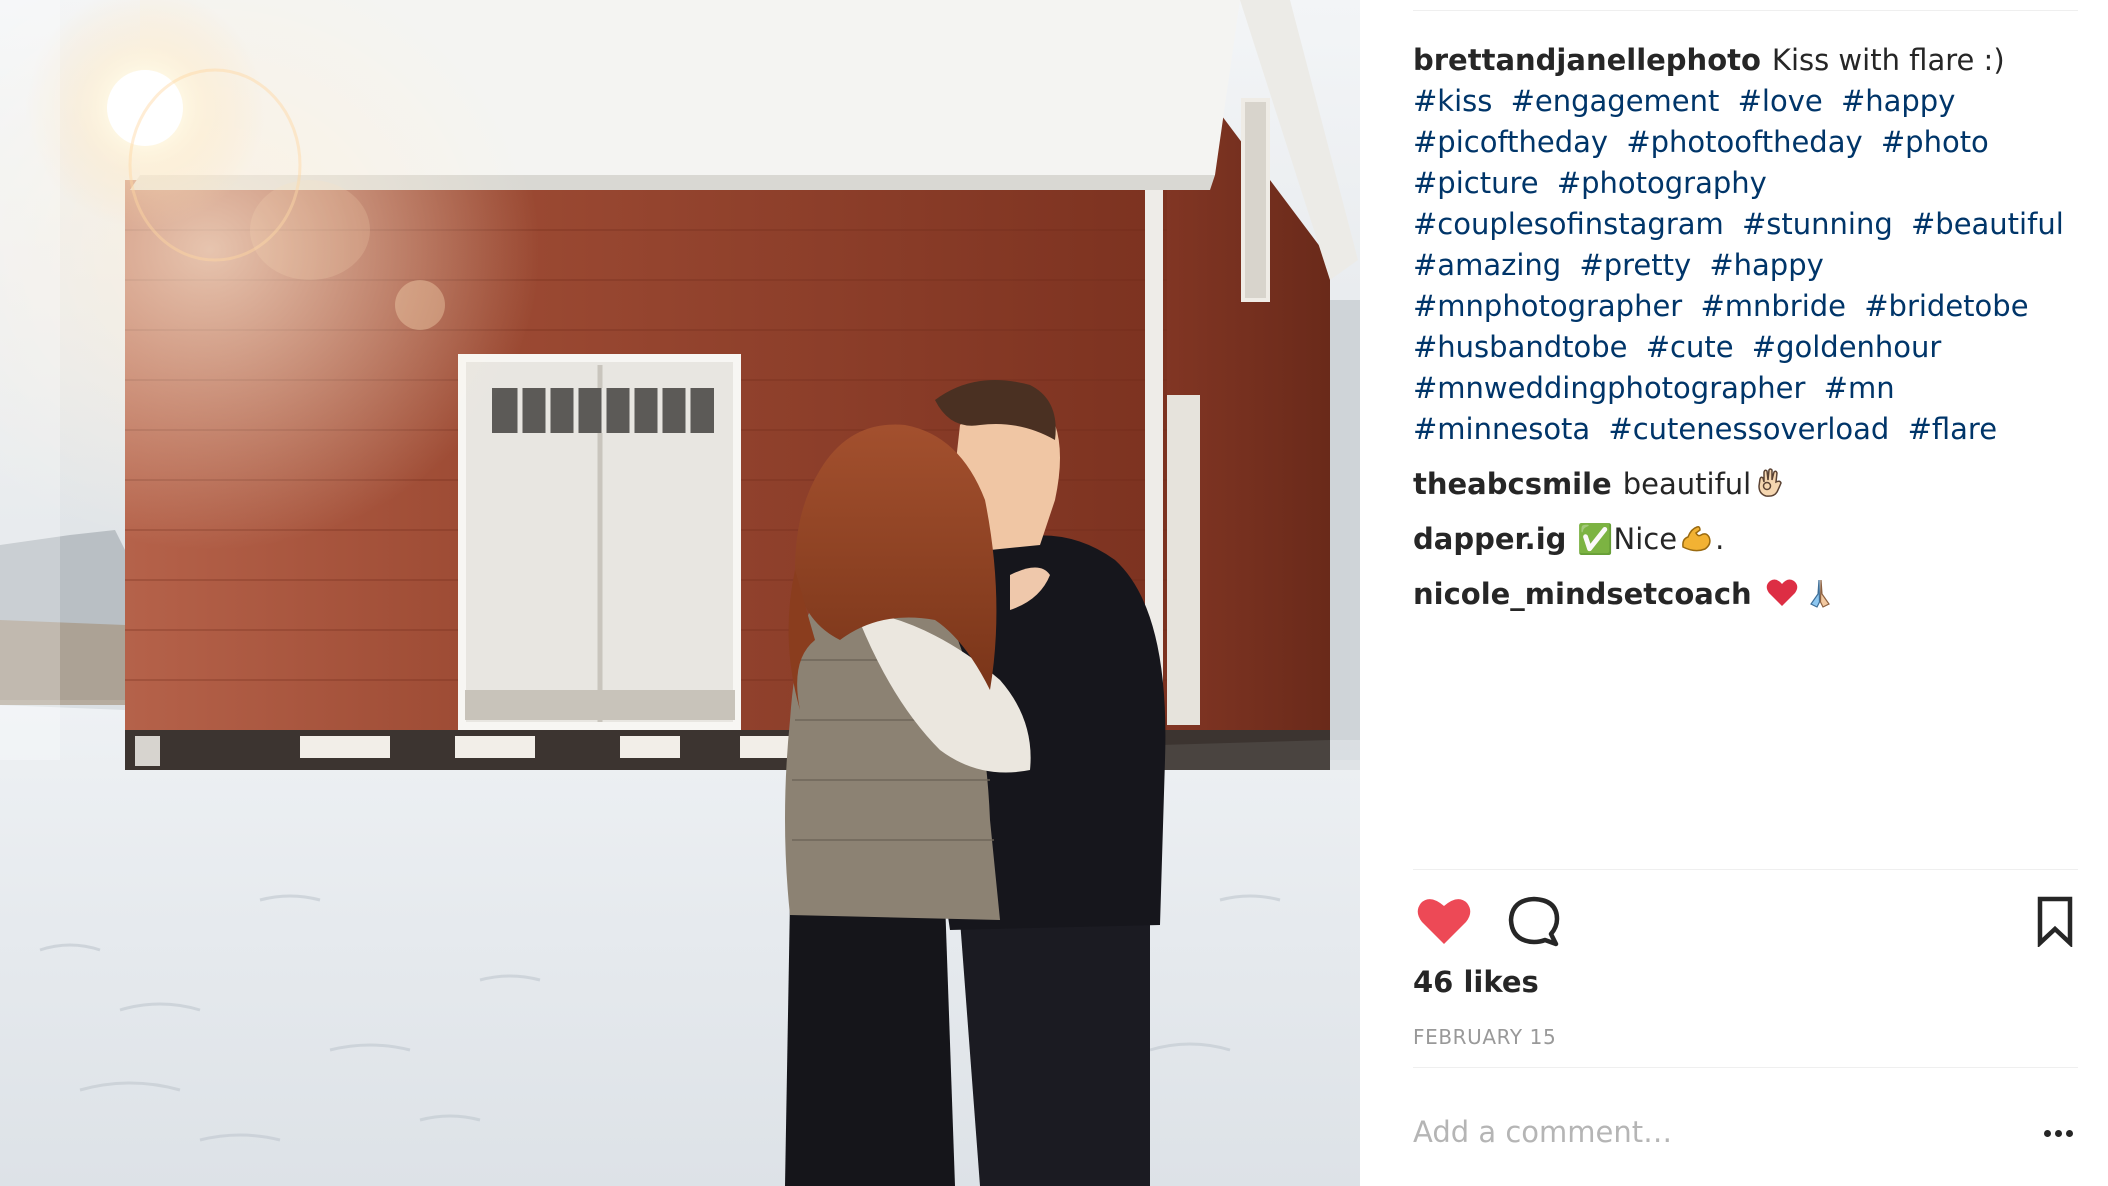  What do you see at coordinates (1780, 101) in the screenshot?
I see `hashtag-link: #love` at bounding box center [1780, 101].